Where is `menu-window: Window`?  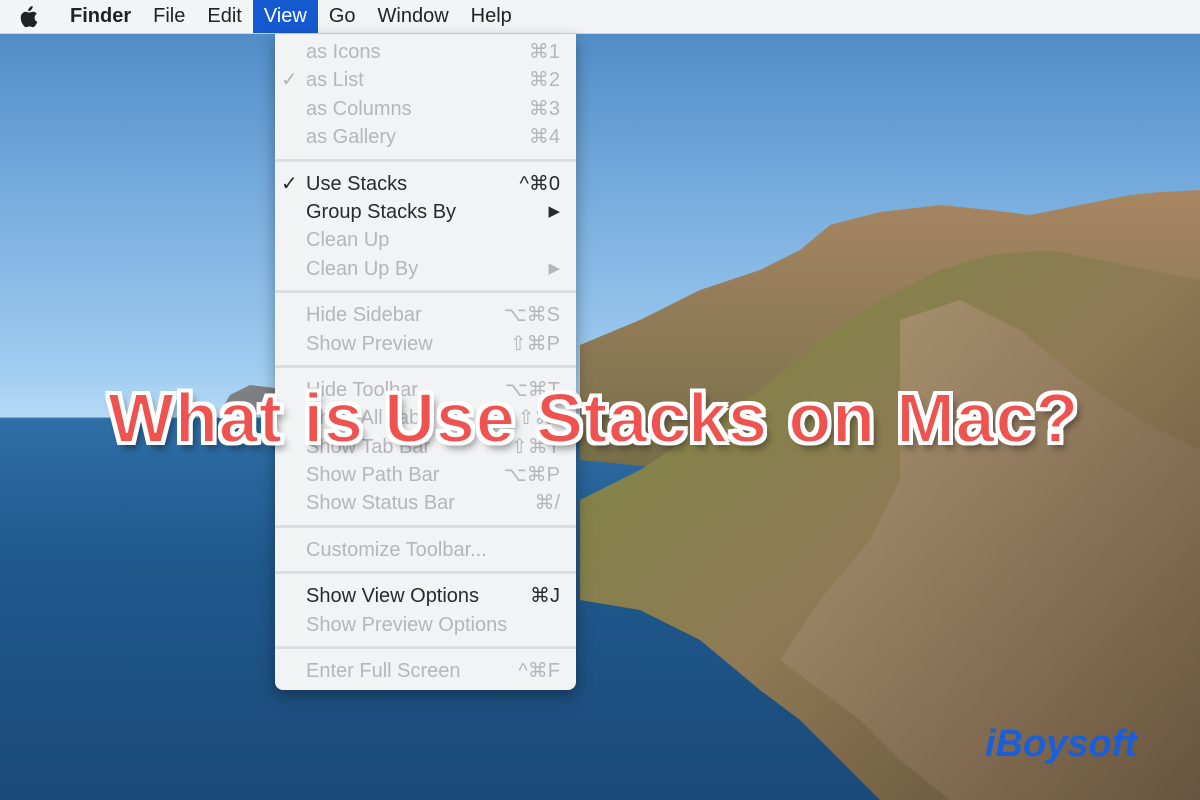 menu-window: Window is located at coordinates (413, 16).